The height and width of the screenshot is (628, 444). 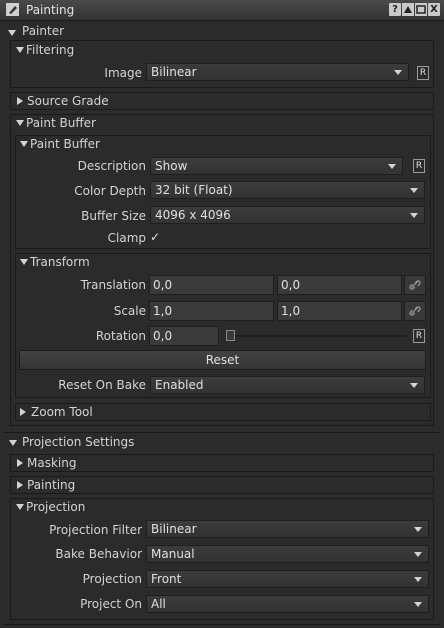 I want to click on image-filter-dropdown: Bilinear, so click(x=277, y=72).